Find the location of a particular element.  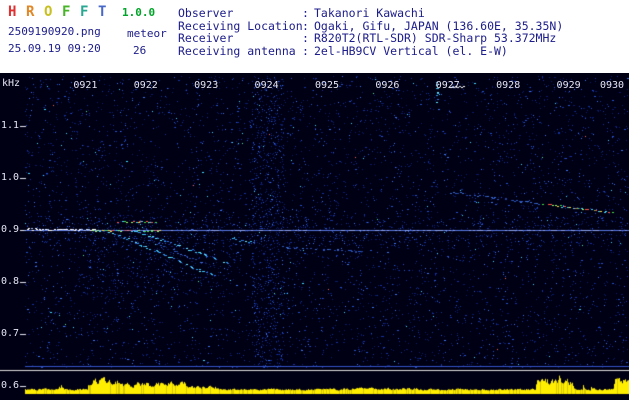

record-datetime: 25.09.19 09:20 is located at coordinates (54, 48).